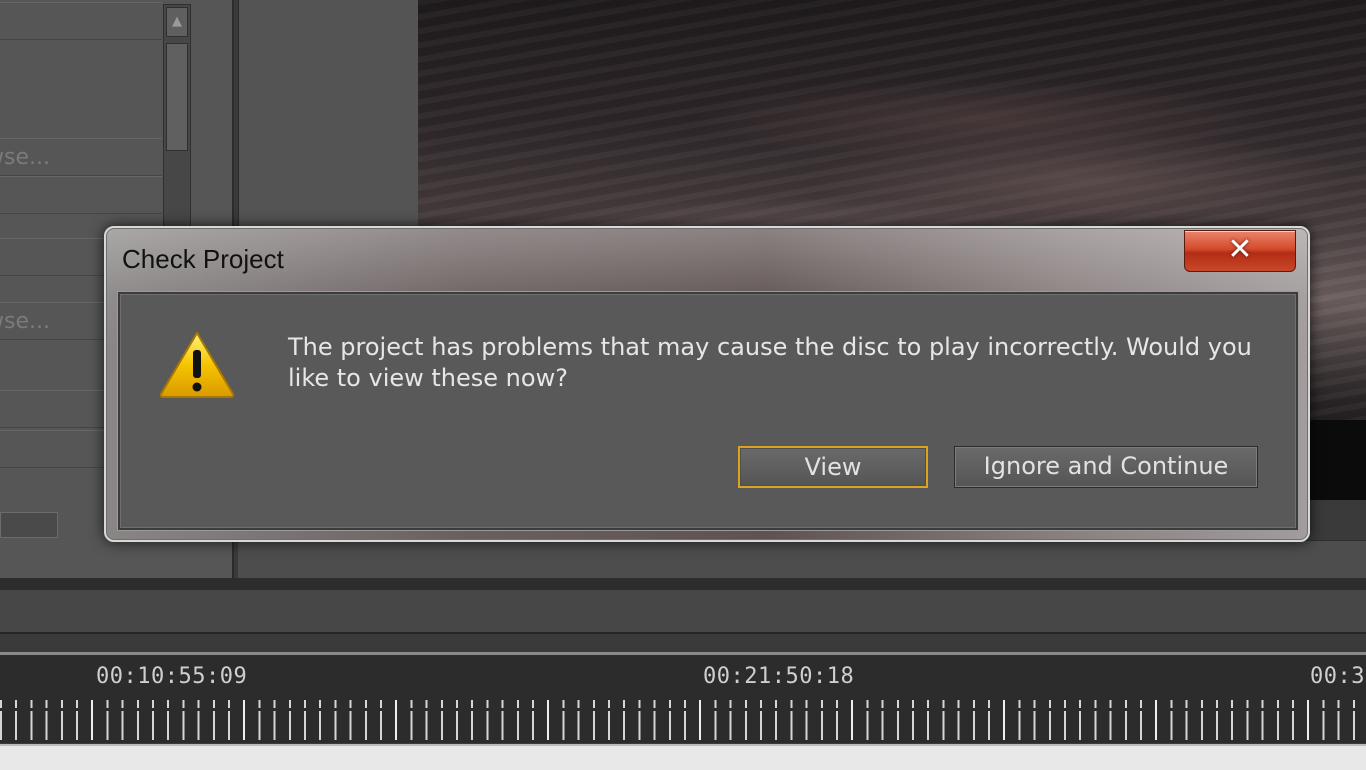 The height and width of the screenshot is (770, 1366). I want to click on preview-controls-bar, so click(802, 559).